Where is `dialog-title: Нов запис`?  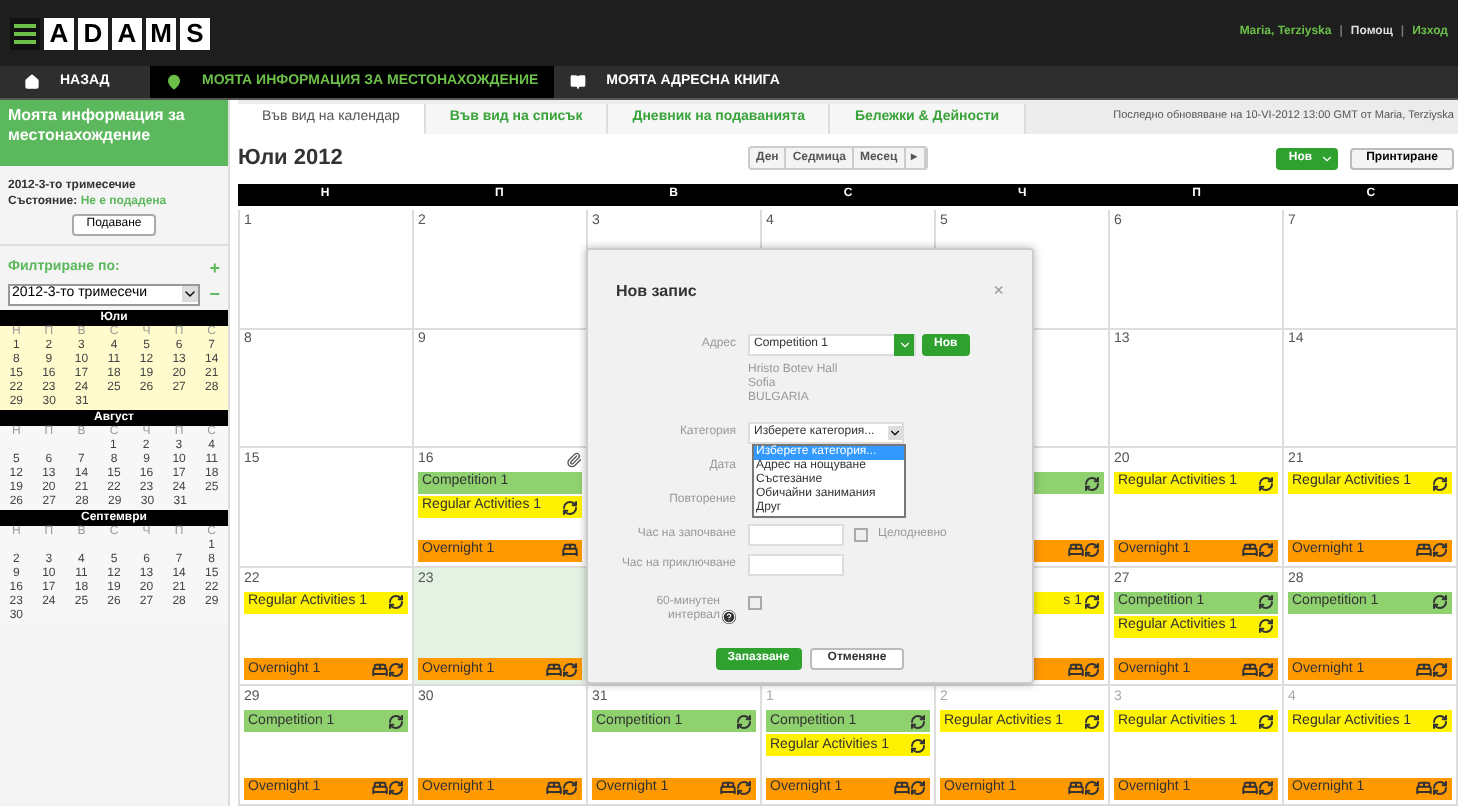 dialog-title: Нов запис is located at coordinates (656, 291).